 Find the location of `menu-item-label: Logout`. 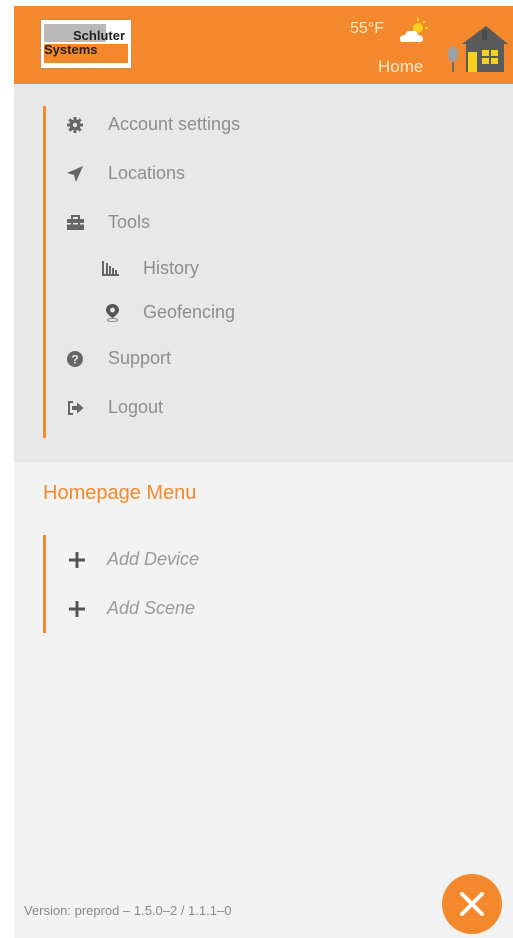

menu-item-label: Logout is located at coordinates (136, 407).